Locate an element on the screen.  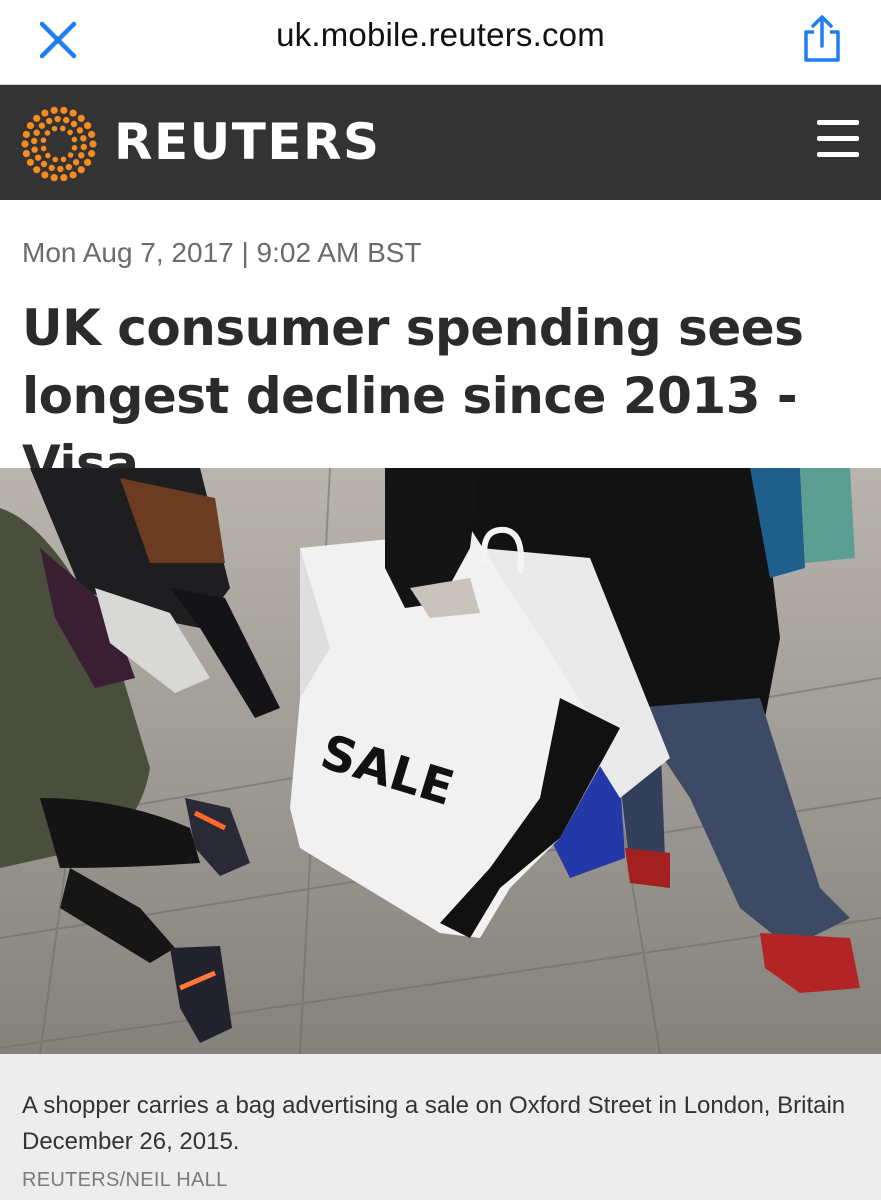
hamburger-menu-icon is located at coordinates (838, 143).